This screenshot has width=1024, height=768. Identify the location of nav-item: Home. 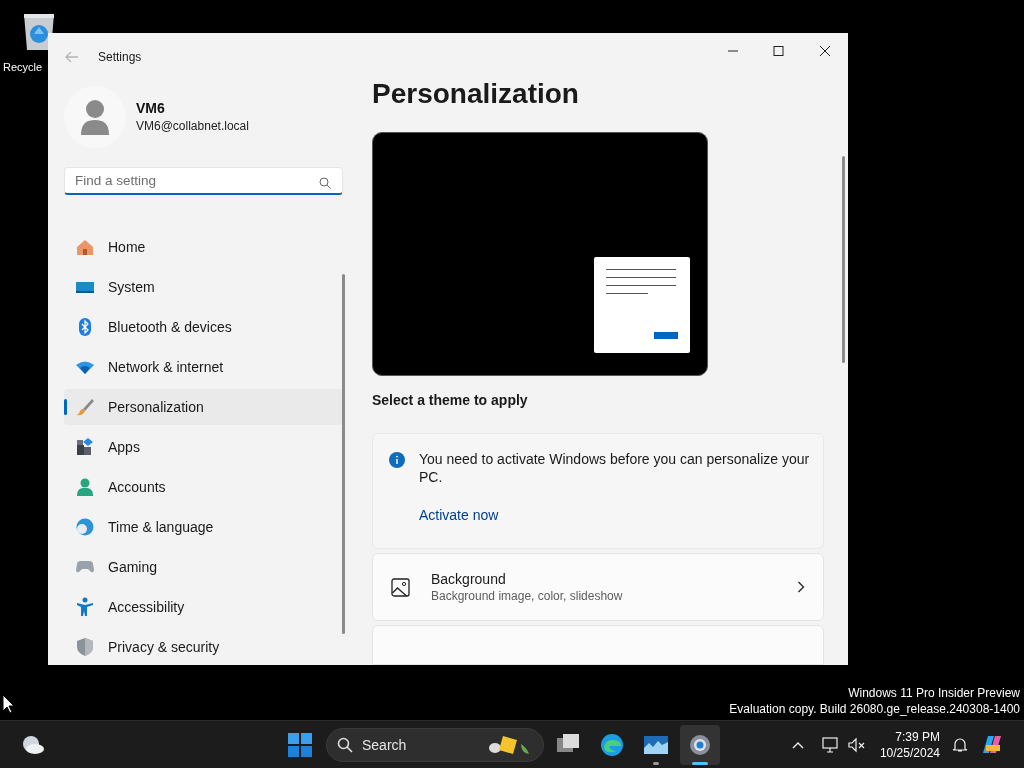
(204, 247).